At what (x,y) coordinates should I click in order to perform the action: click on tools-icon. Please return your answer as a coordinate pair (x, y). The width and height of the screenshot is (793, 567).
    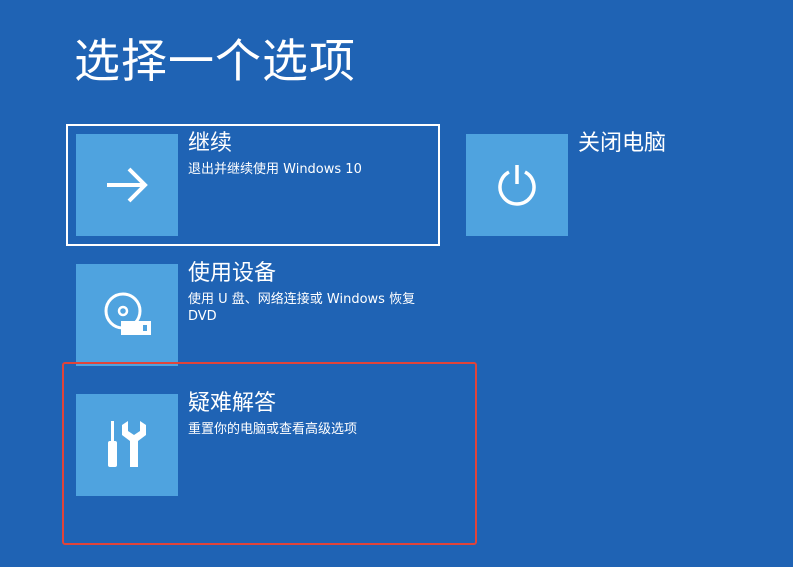
    Looking at the image, I should click on (127, 445).